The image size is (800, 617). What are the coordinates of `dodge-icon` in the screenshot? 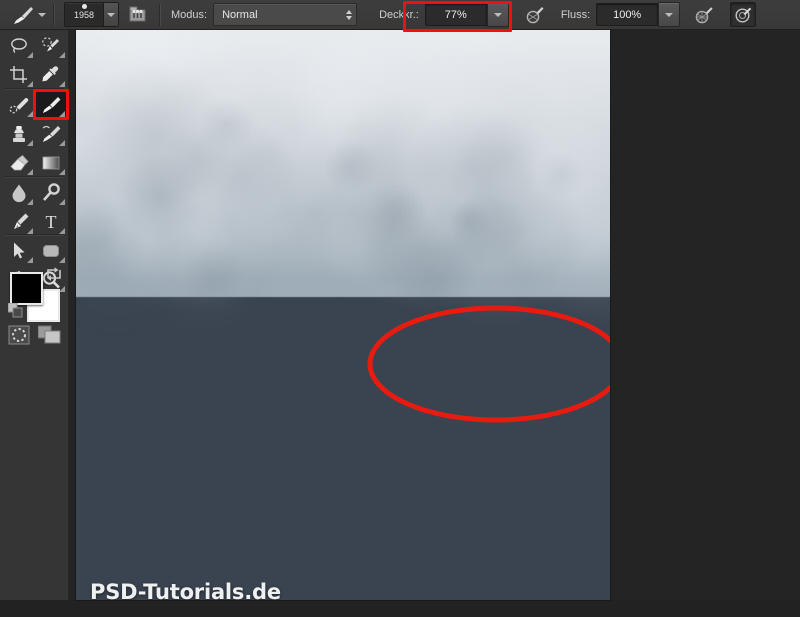 It's located at (51, 191).